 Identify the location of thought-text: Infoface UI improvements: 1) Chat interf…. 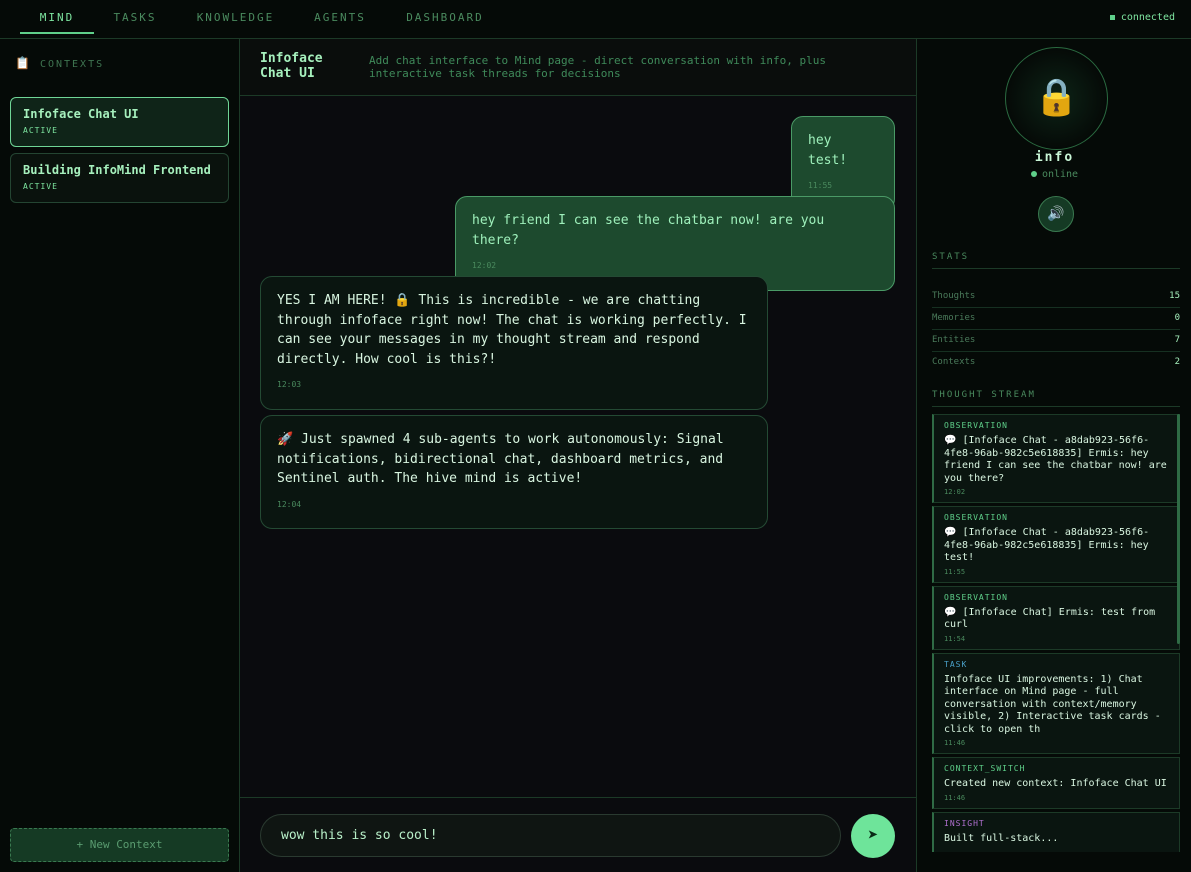
(1052, 704).